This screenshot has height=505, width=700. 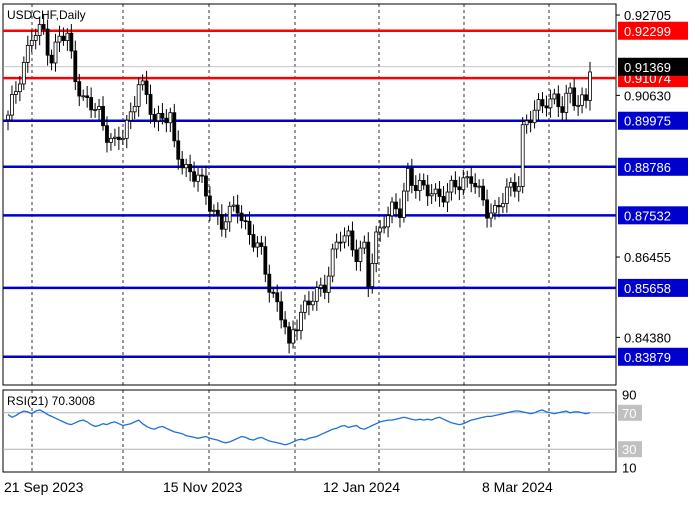 What do you see at coordinates (51, 401) in the screenshot?
I see `rsi-chart-title: RSI(21) 70.3008` at bounding box center [51, 401].